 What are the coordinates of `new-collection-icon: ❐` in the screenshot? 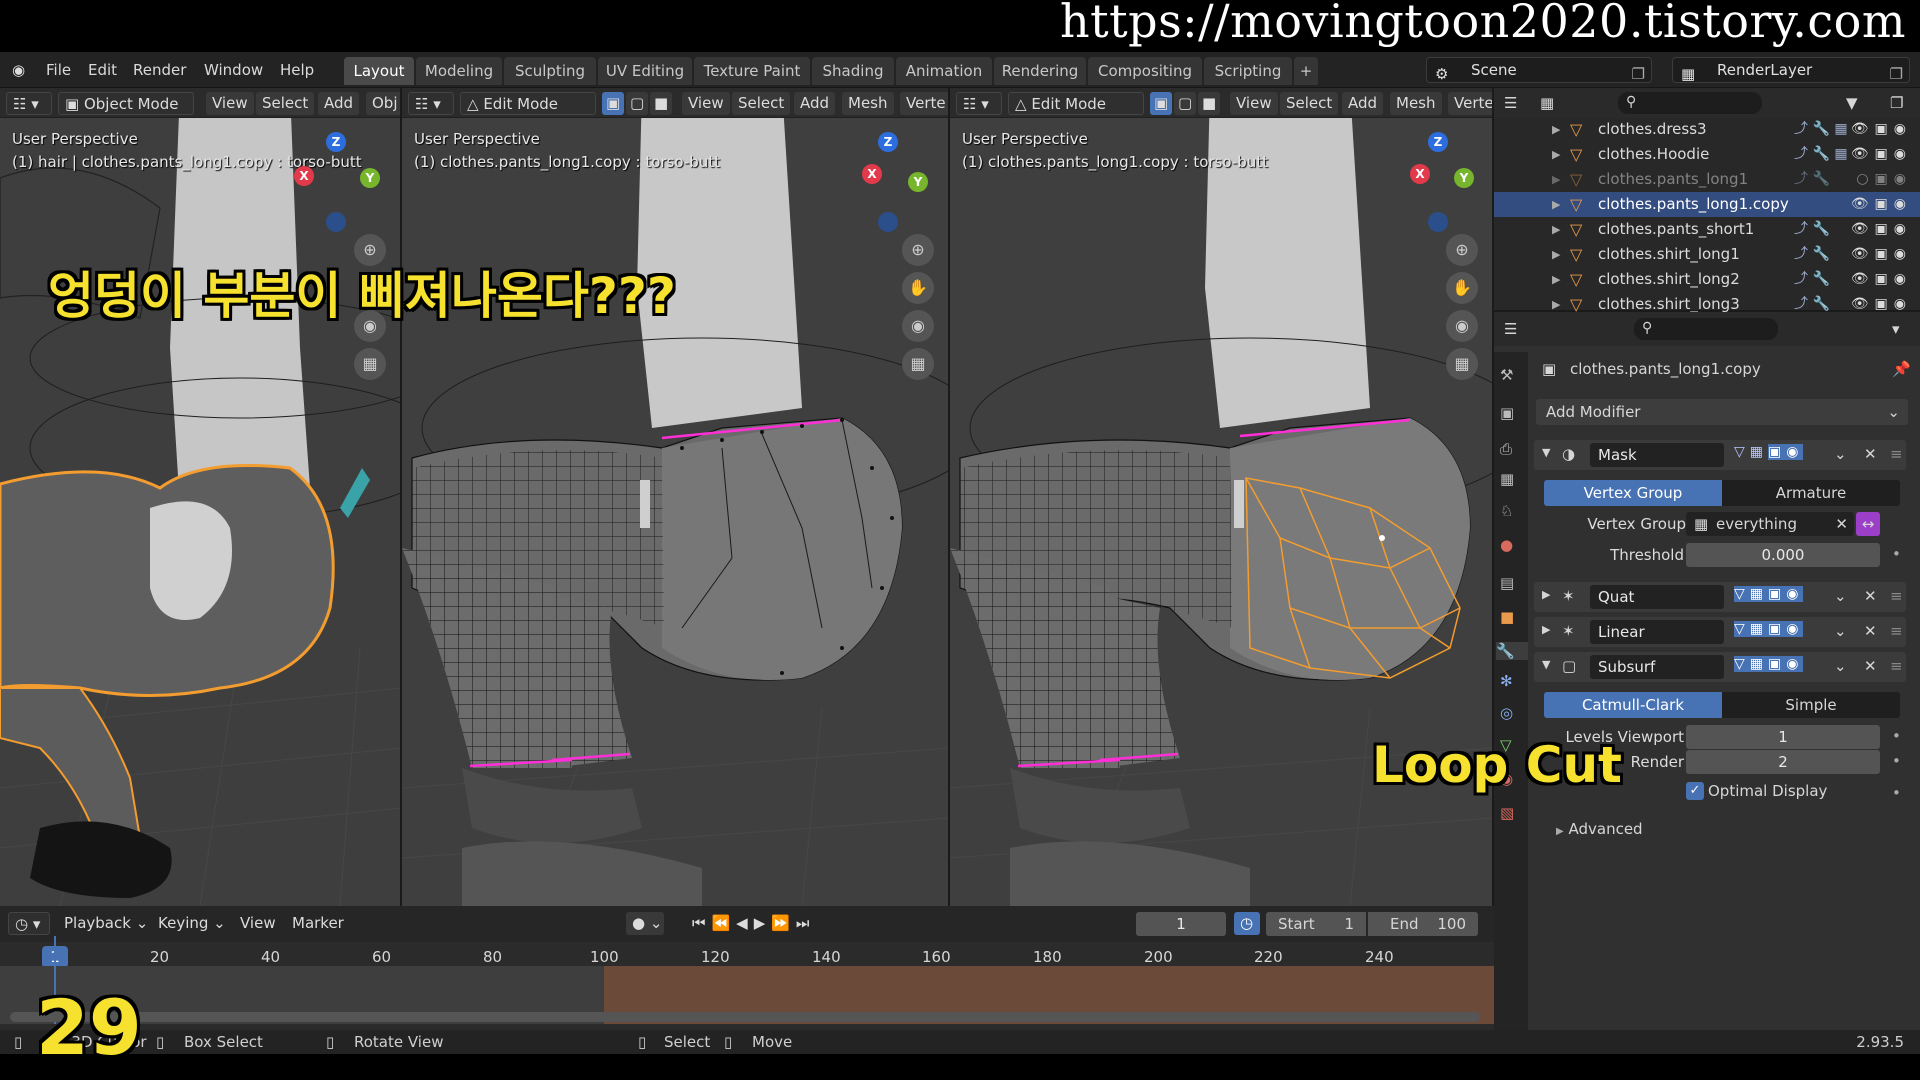 It's located at (1896, 103).